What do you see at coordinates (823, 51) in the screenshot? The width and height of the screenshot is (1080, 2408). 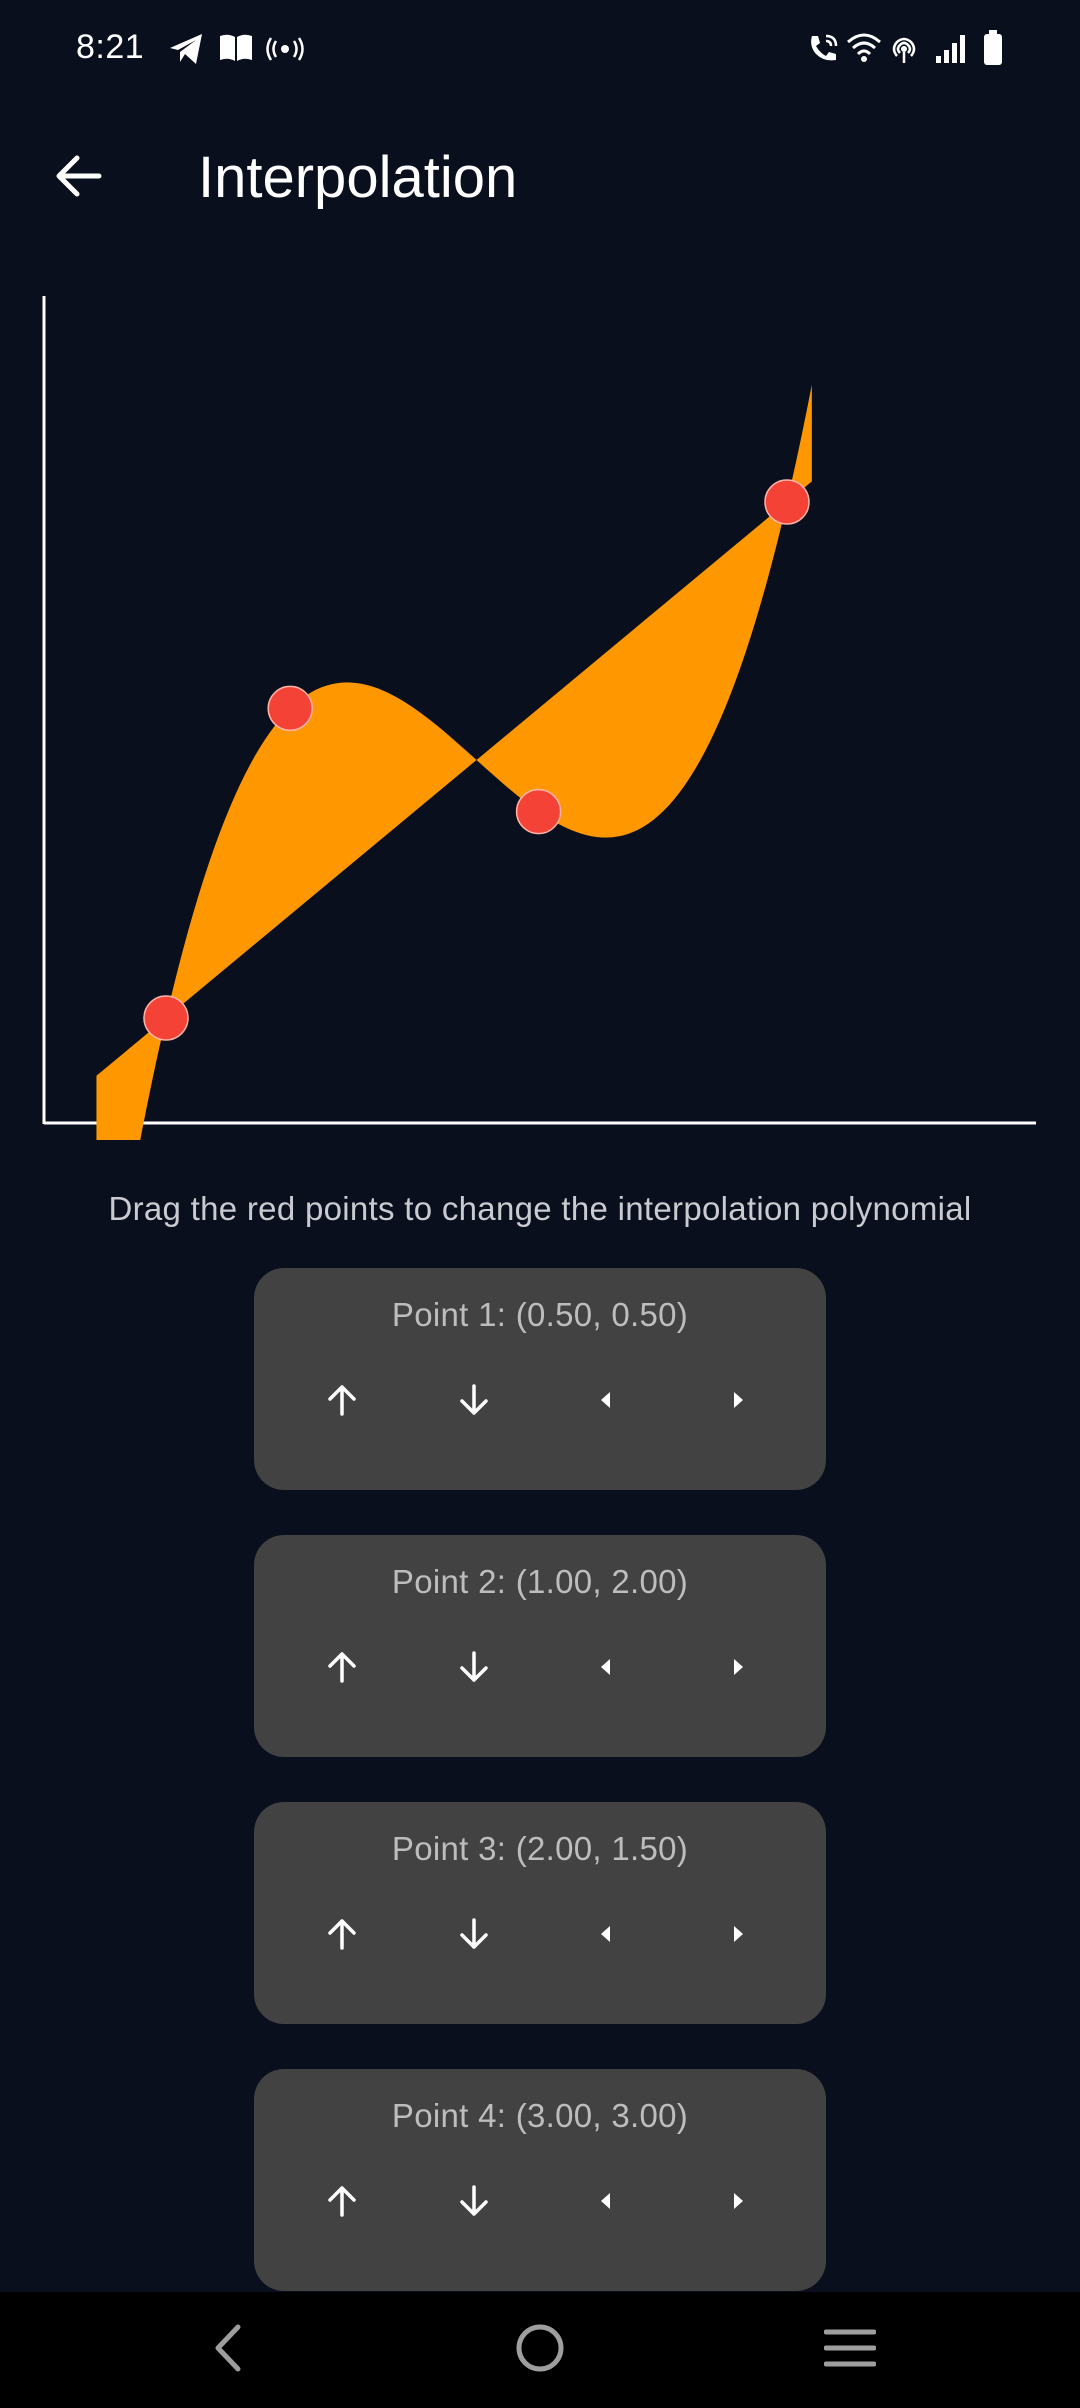 I see `wifi-calling-icon` at bounding box center [823, 51].